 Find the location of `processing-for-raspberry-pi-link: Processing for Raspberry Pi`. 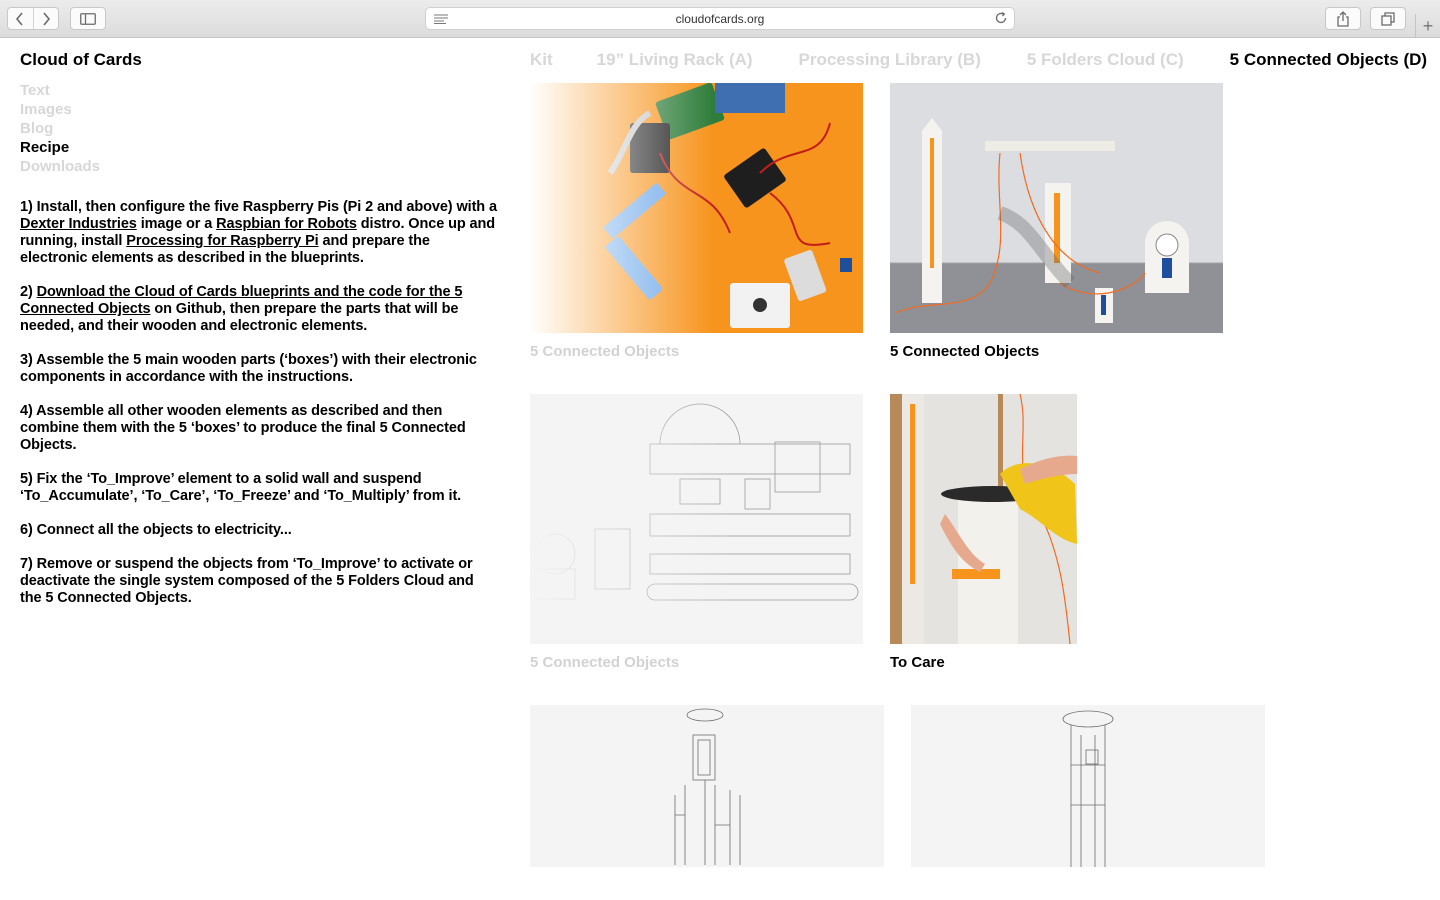

processing-for-raspberry-pi-link: Processing for Raspberry Pi is located at coordinates (222, 241).